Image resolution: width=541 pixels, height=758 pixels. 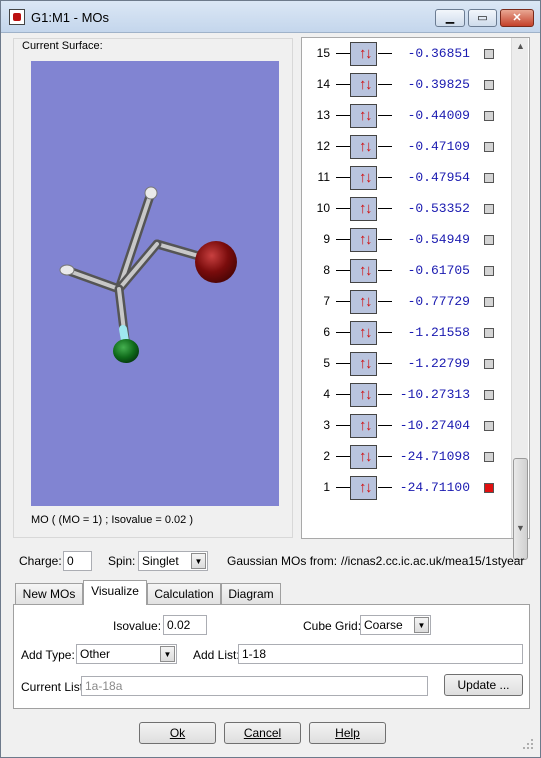 What do you see at coordinates (112, 520) in the screenshot?
I see `mo-caption: MO ( (MO = 1) ; Isovalue = 0.02 )` at bounding box center [112, 520].